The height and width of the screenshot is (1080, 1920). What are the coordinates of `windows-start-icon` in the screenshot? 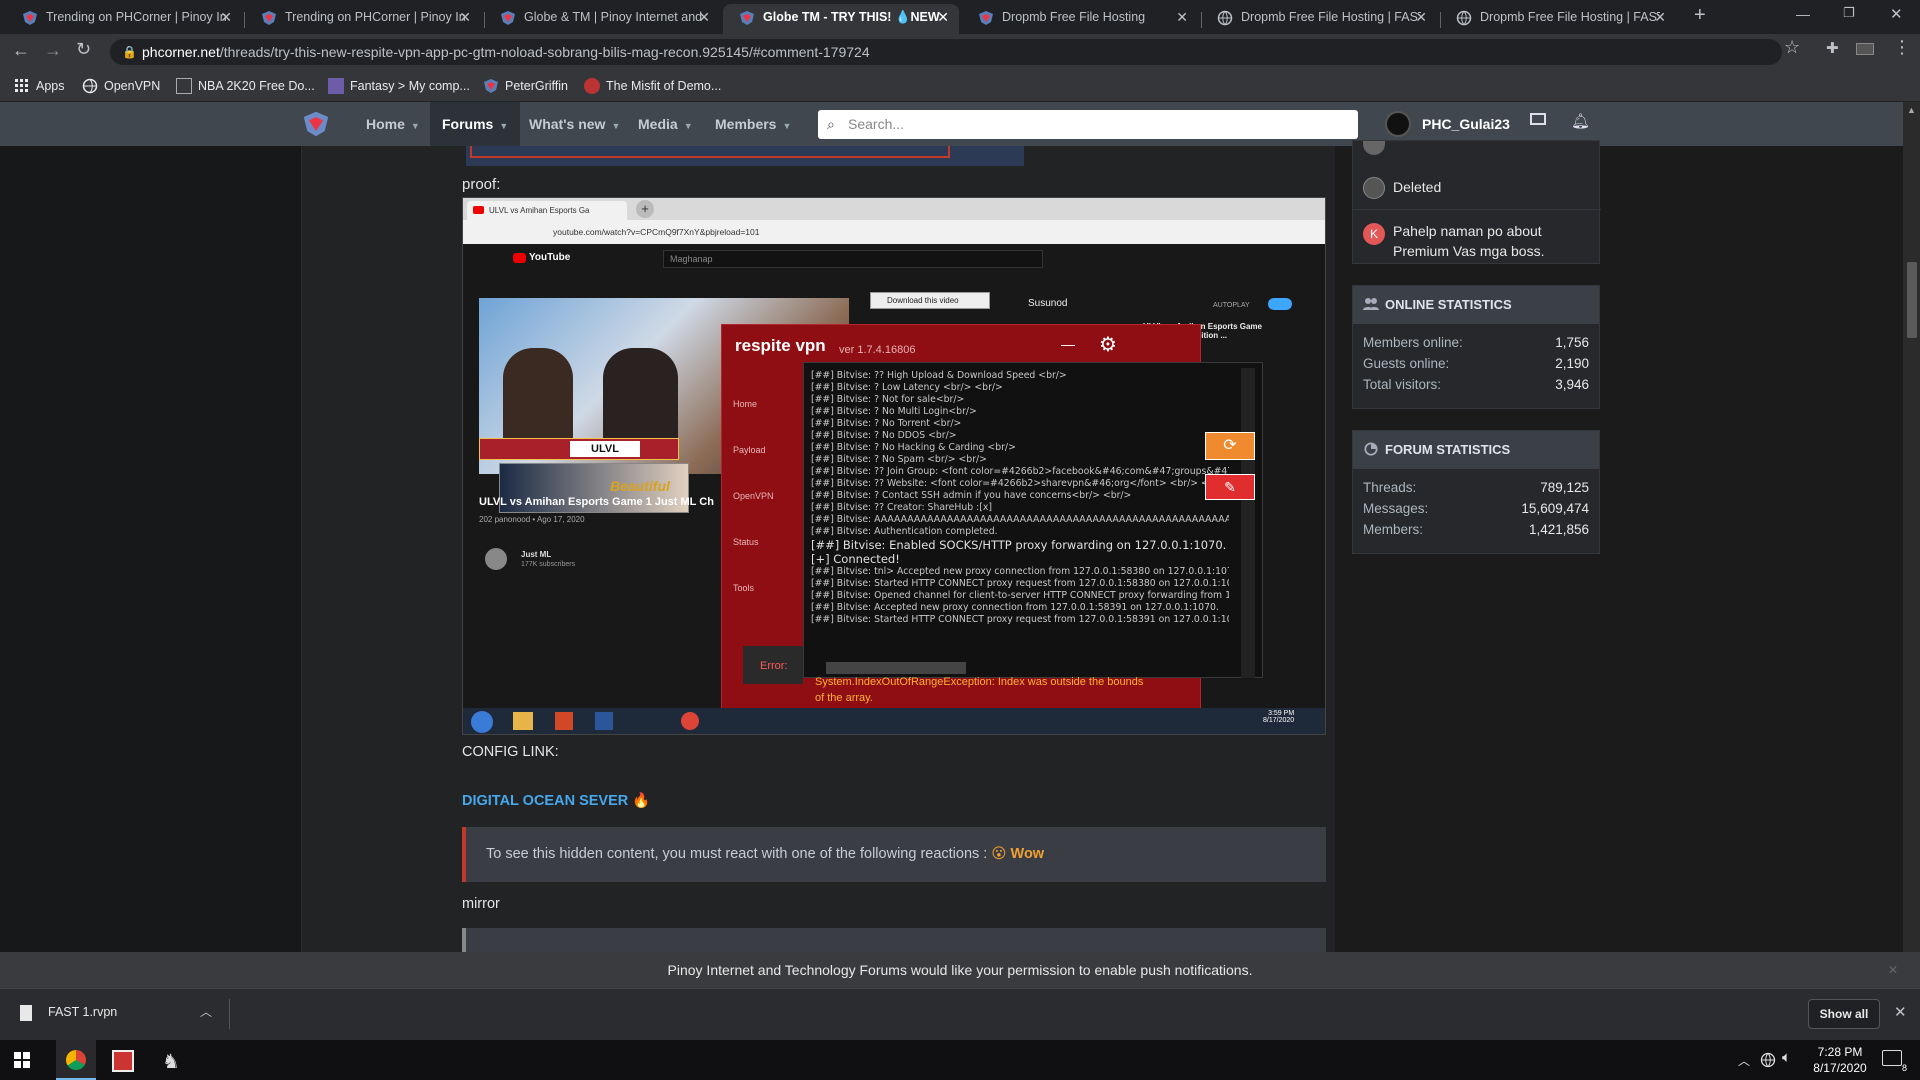 It's located at (22, 1060).